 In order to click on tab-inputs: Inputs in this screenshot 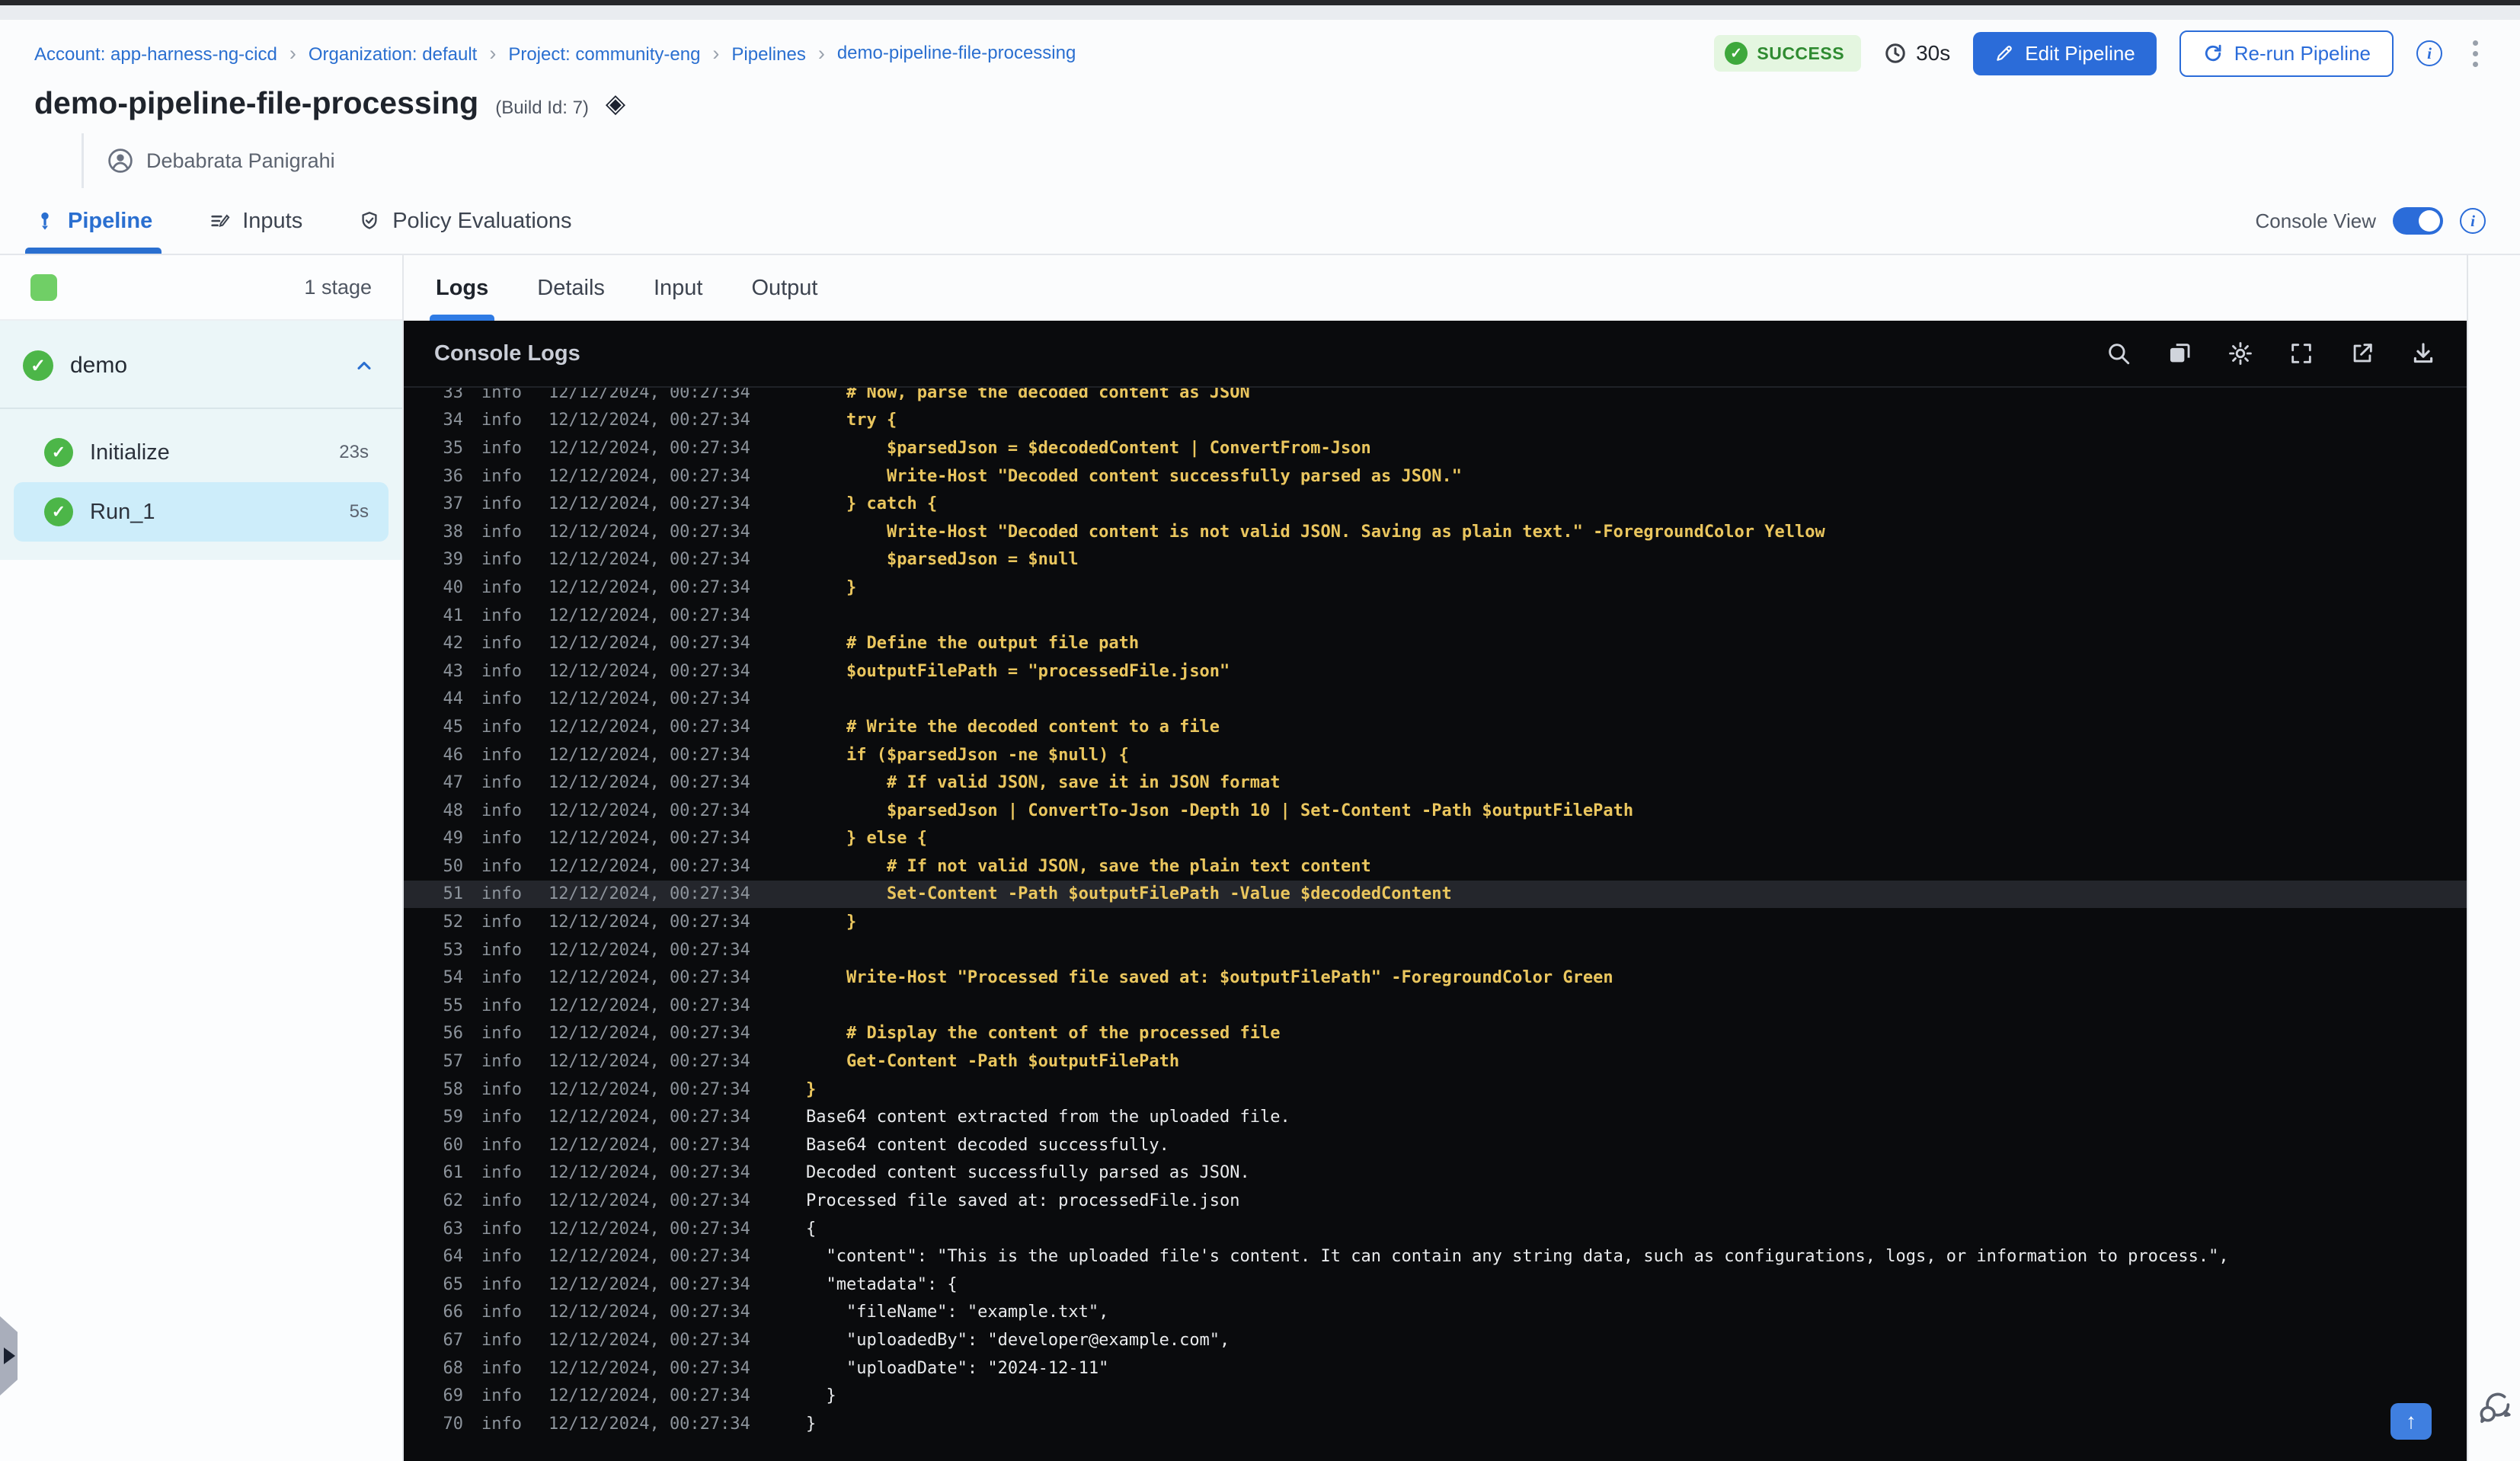, I will do `click(255, 221)`.